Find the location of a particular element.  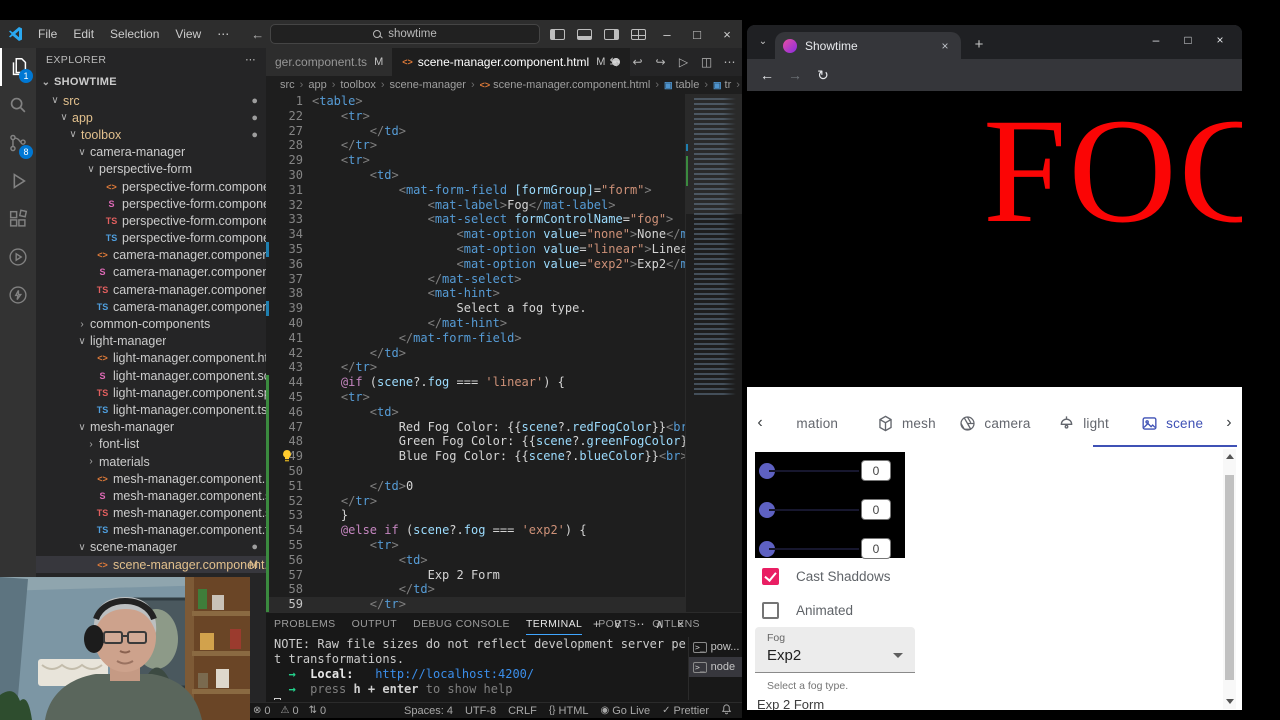

tree-item: <> mesh-manager.component.html is located at coordinates (151, 478).